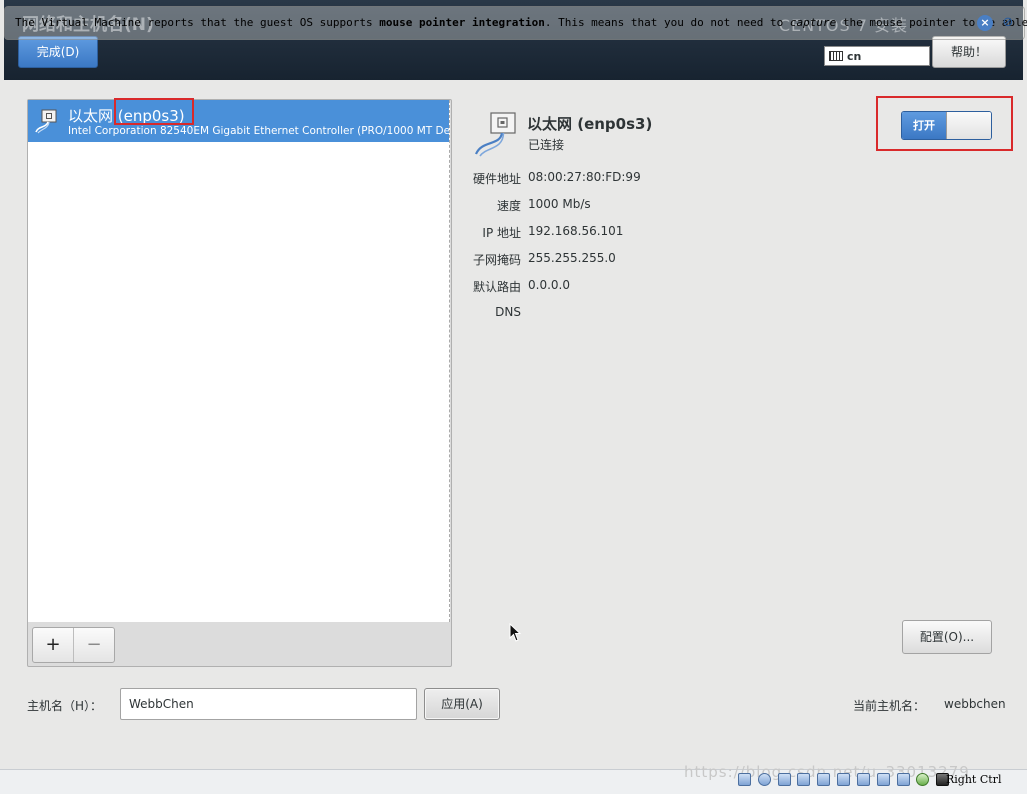 Image resolution: width=1027 pixels, height=794 pixels. Describe the element at coordinates (969, 52) in the screenshot. I see `help-button: 帮助！` at that location.